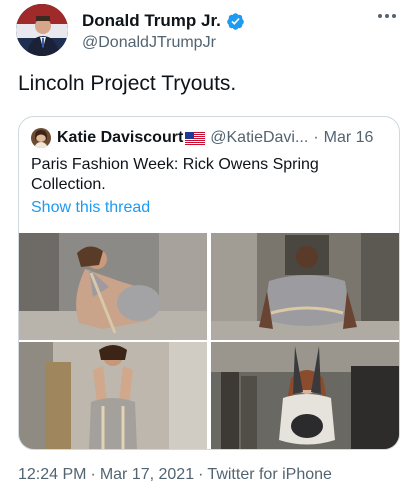 The height and width of the screenshot is (500, 418). I want to click on quoted-tweet-date: Mar 16, so click(348, 137).